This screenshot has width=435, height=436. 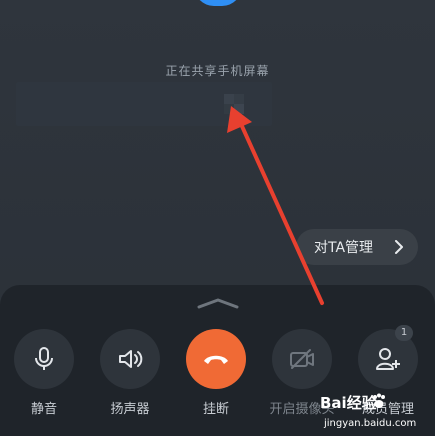 I want to click on watermark: Bai经验 jingyan.baidu.com, so click(x=375, y=413).